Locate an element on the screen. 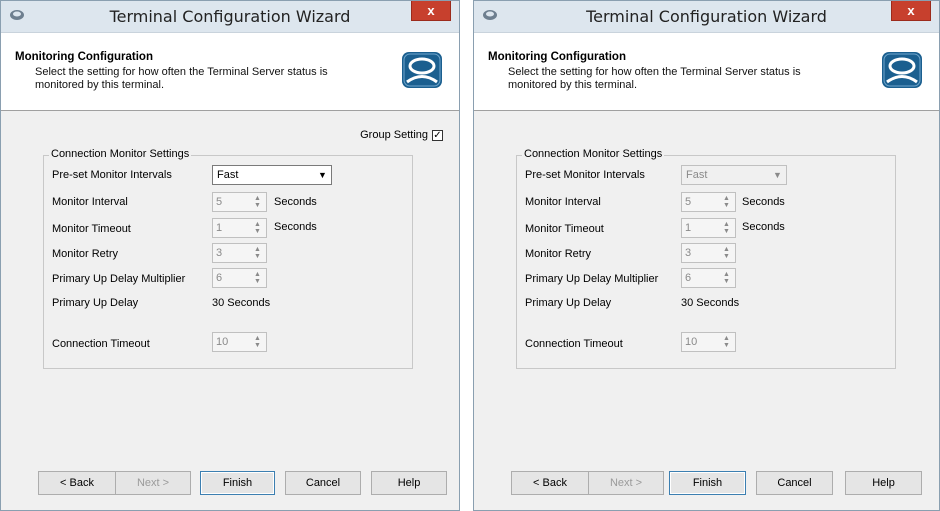 The height and width of the screenshot is (511, 940). group-setting-checkbox: ✓ is located at coordinates (437, 135).